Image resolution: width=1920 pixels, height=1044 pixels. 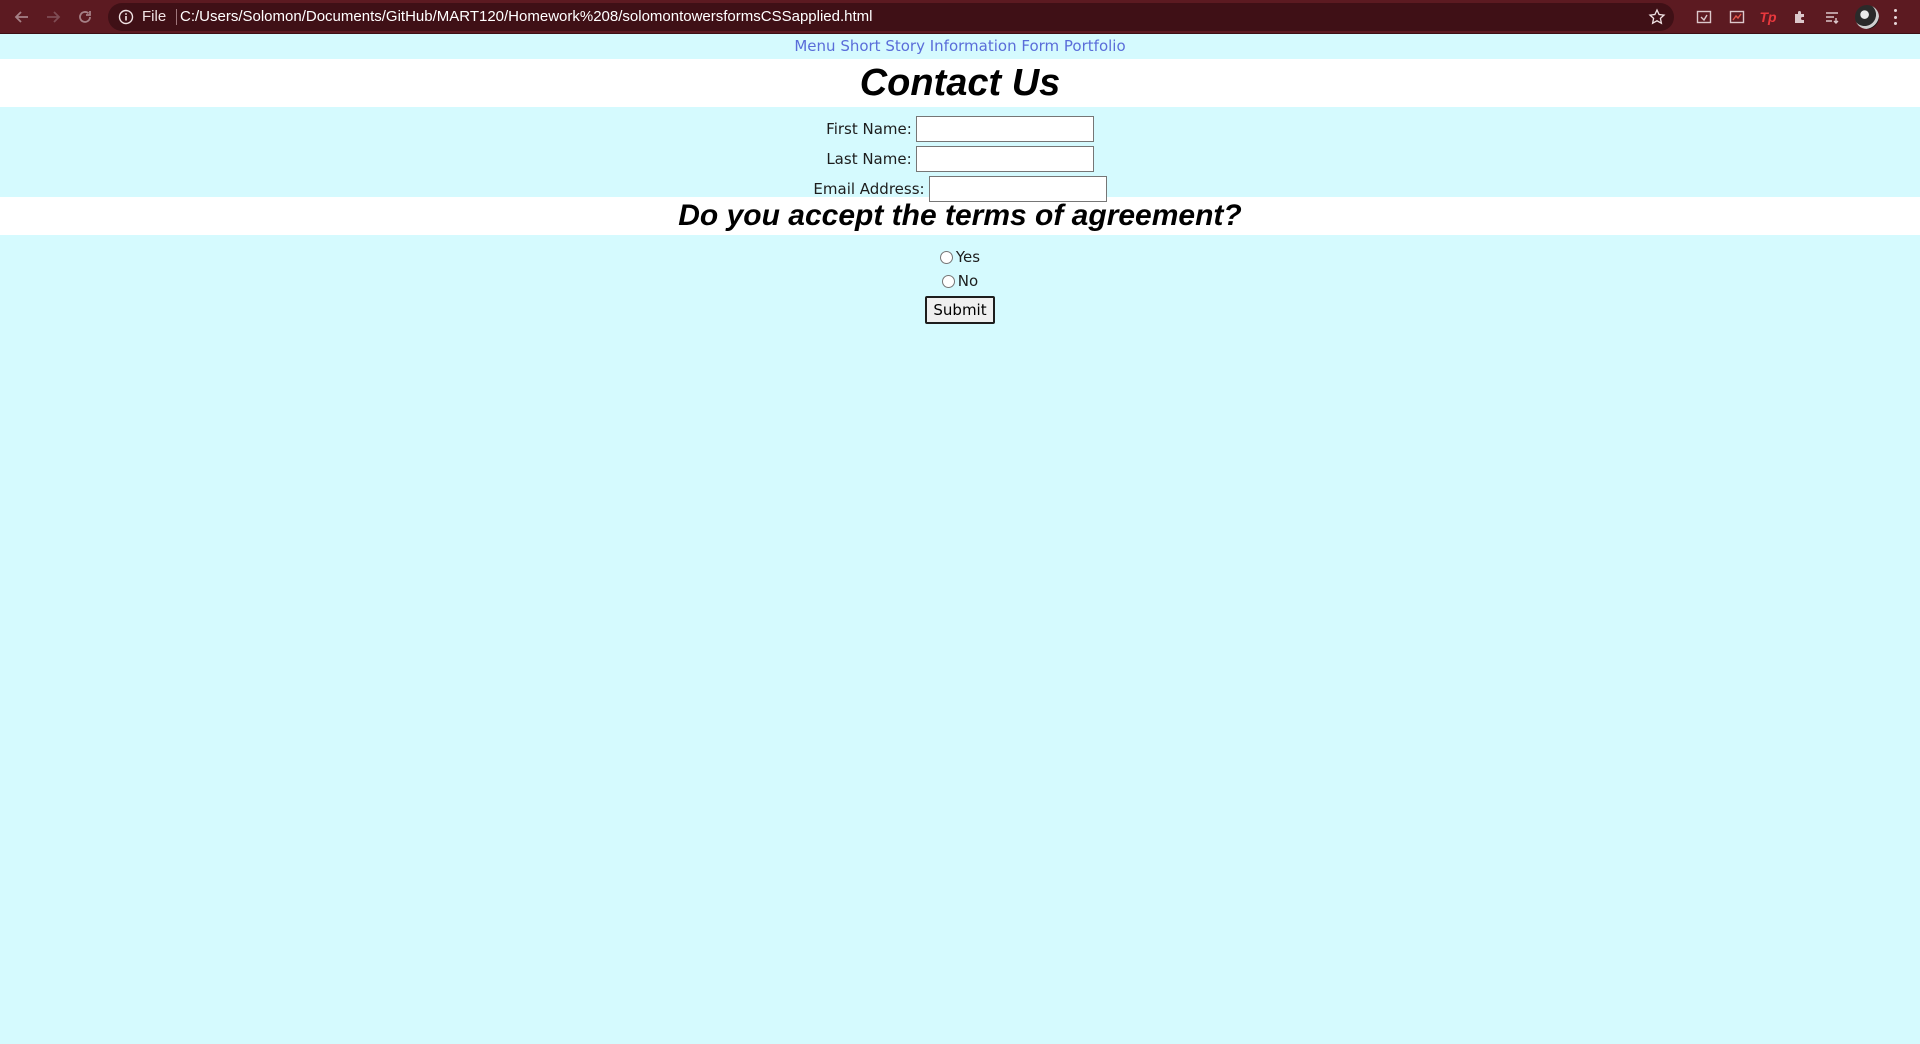 What do you see at coordinates (968, 257) in the screenshot?
I see `radio-yes-label: Yes` at bounding box center [968, 257].